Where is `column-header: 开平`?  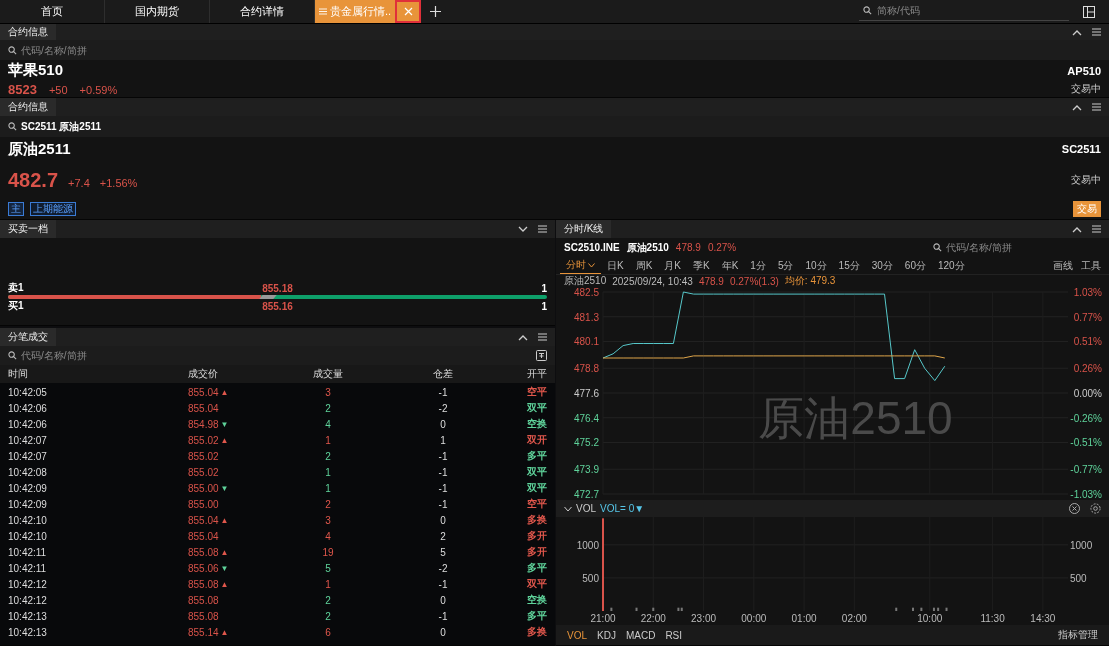 column-header: 开平 is located at coordinates (537, 374).